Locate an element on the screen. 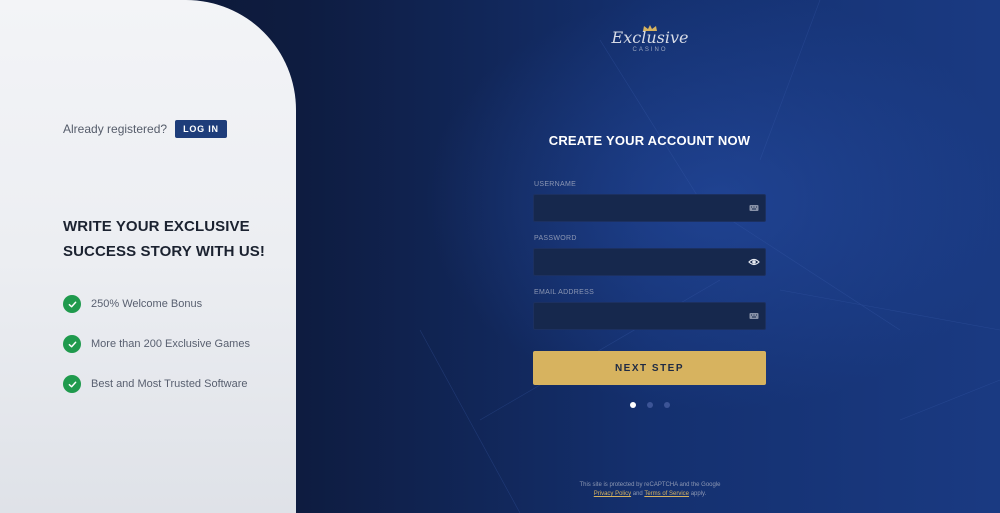 The image size is (1000, 513). form-title: CREATE YOUR ACCOUNT NOW is located at coordinates (649, 140).